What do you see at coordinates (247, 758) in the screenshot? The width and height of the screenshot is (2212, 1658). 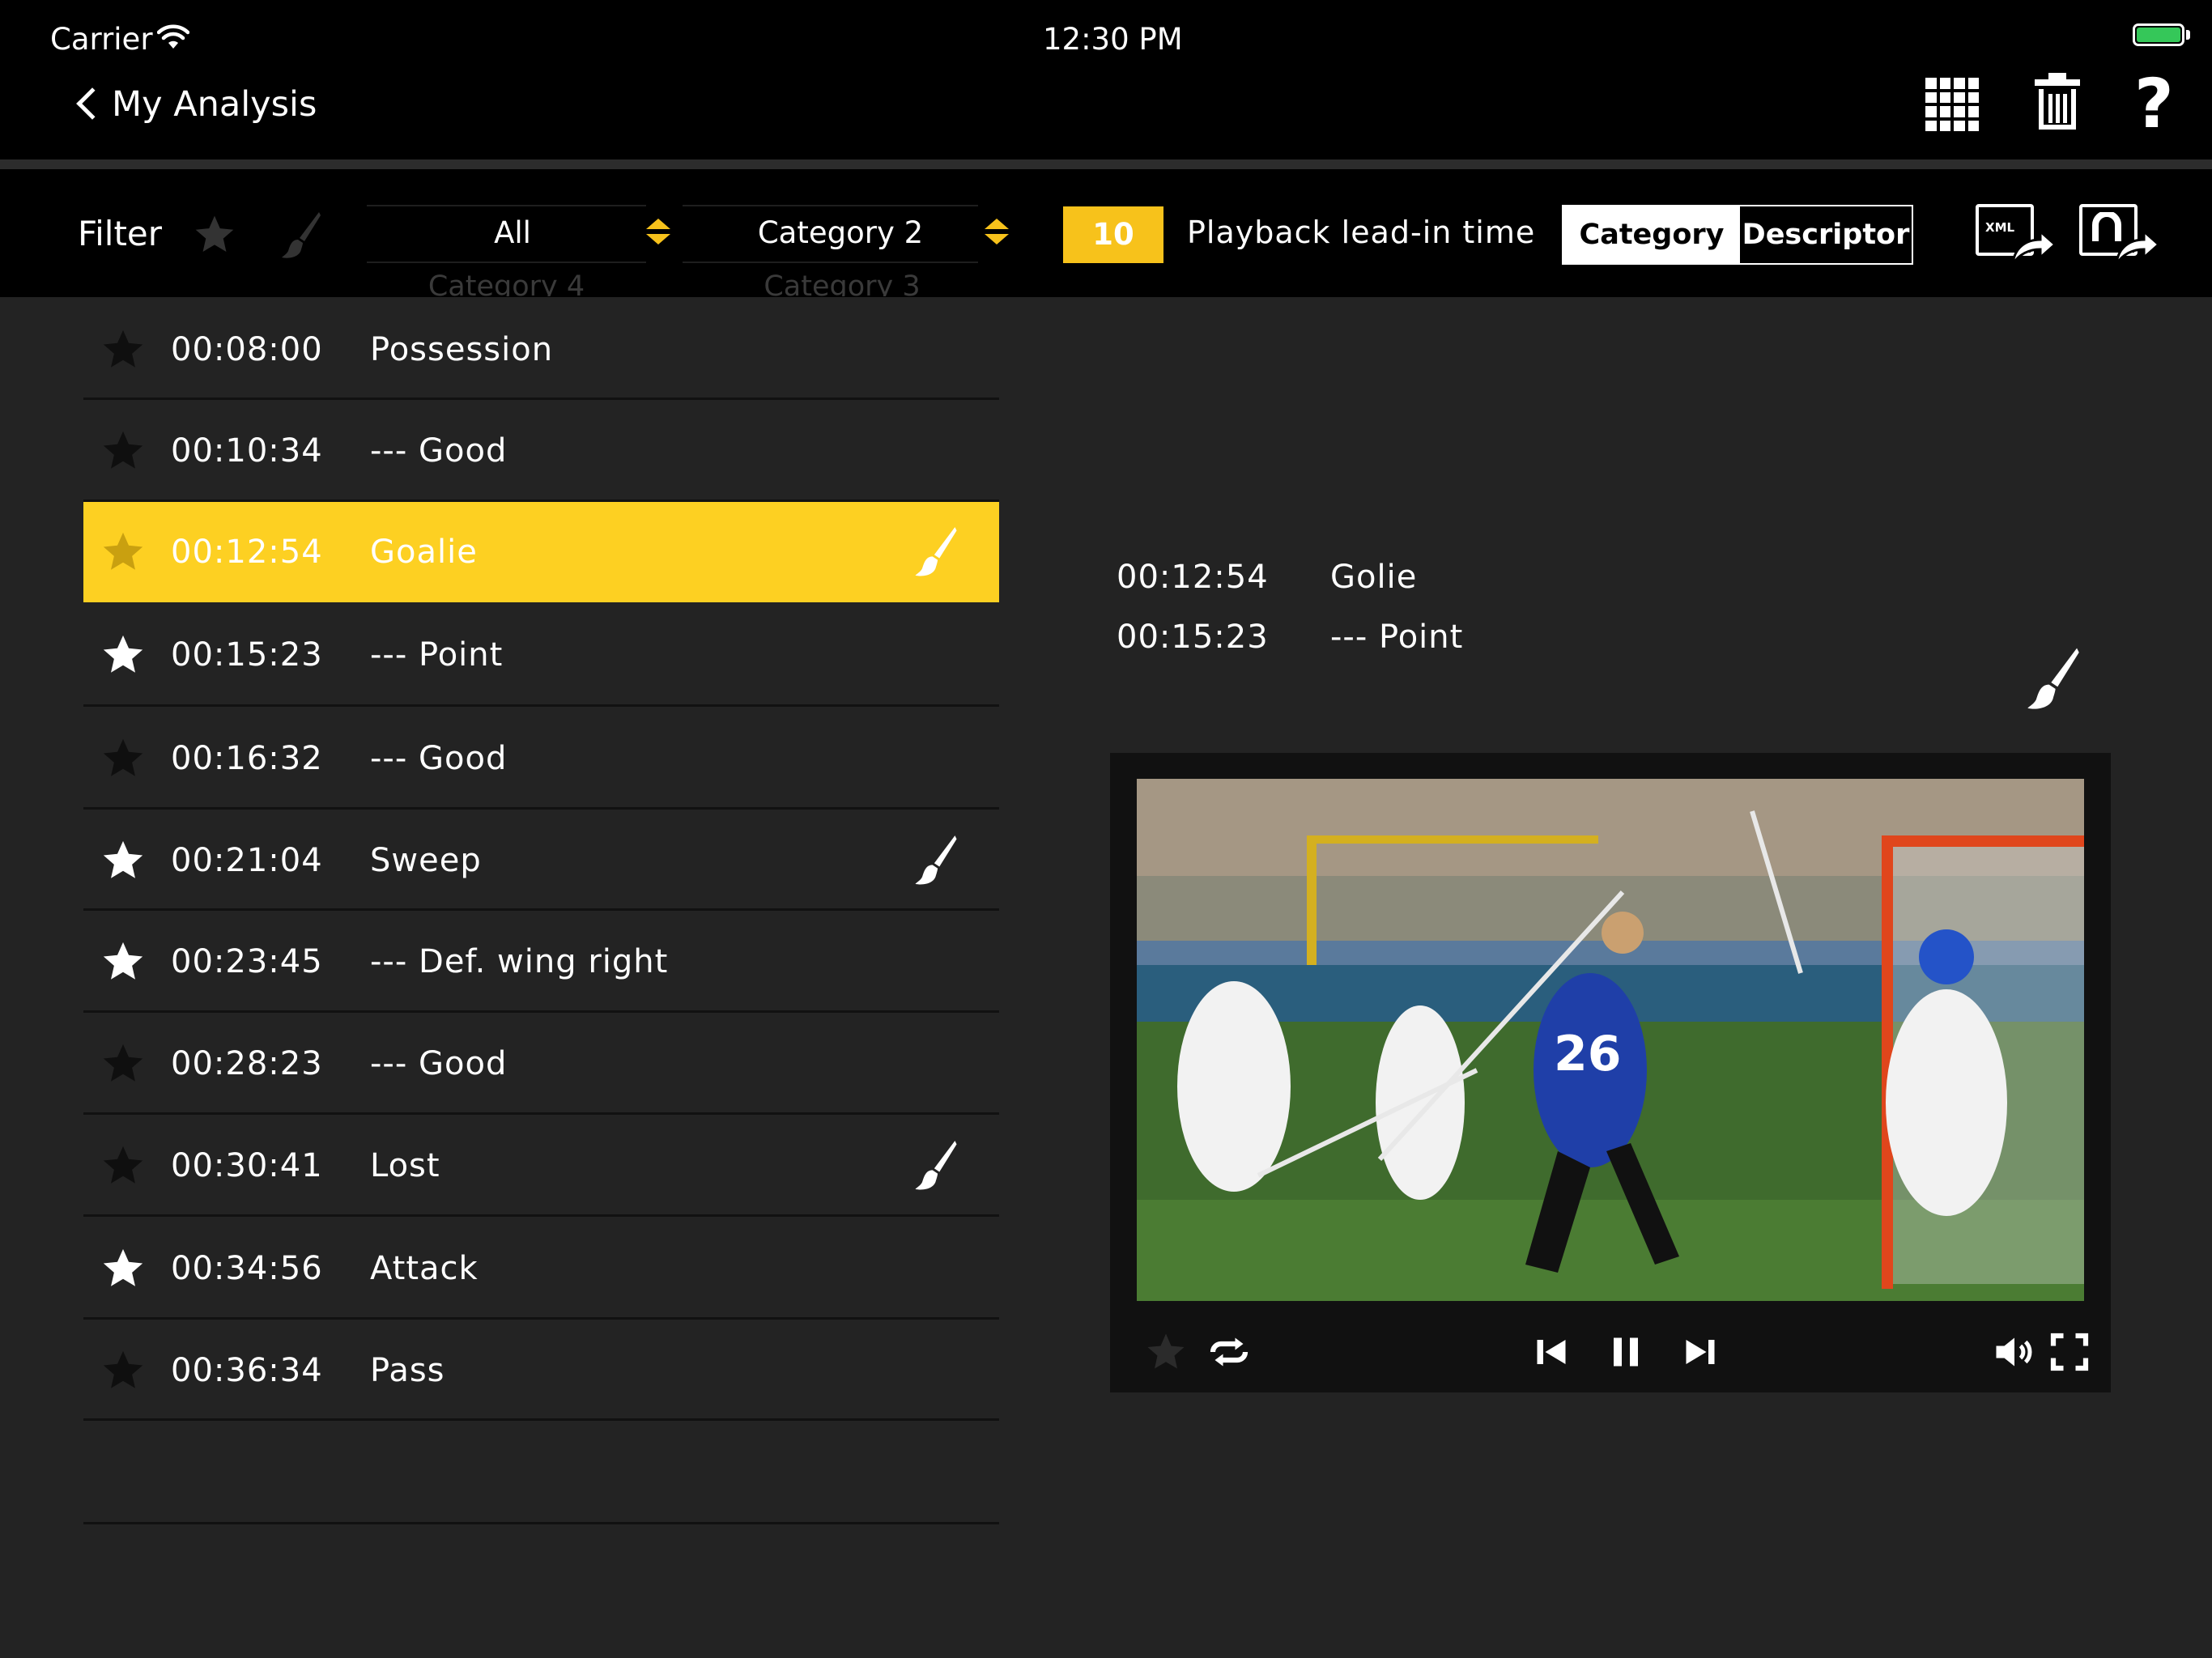 I see `event-time: 00:16:32` at bounding box center [247, 758].